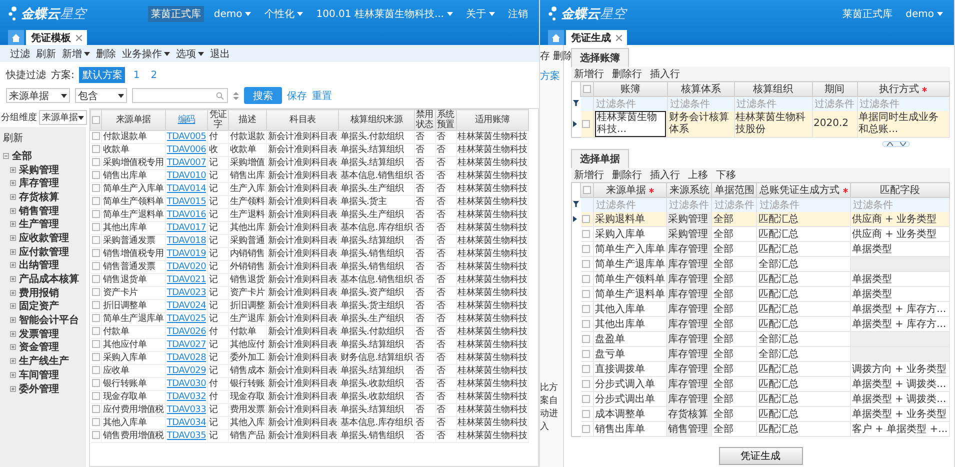  I want to click on code-link: TDAV005, so click(186, 137).